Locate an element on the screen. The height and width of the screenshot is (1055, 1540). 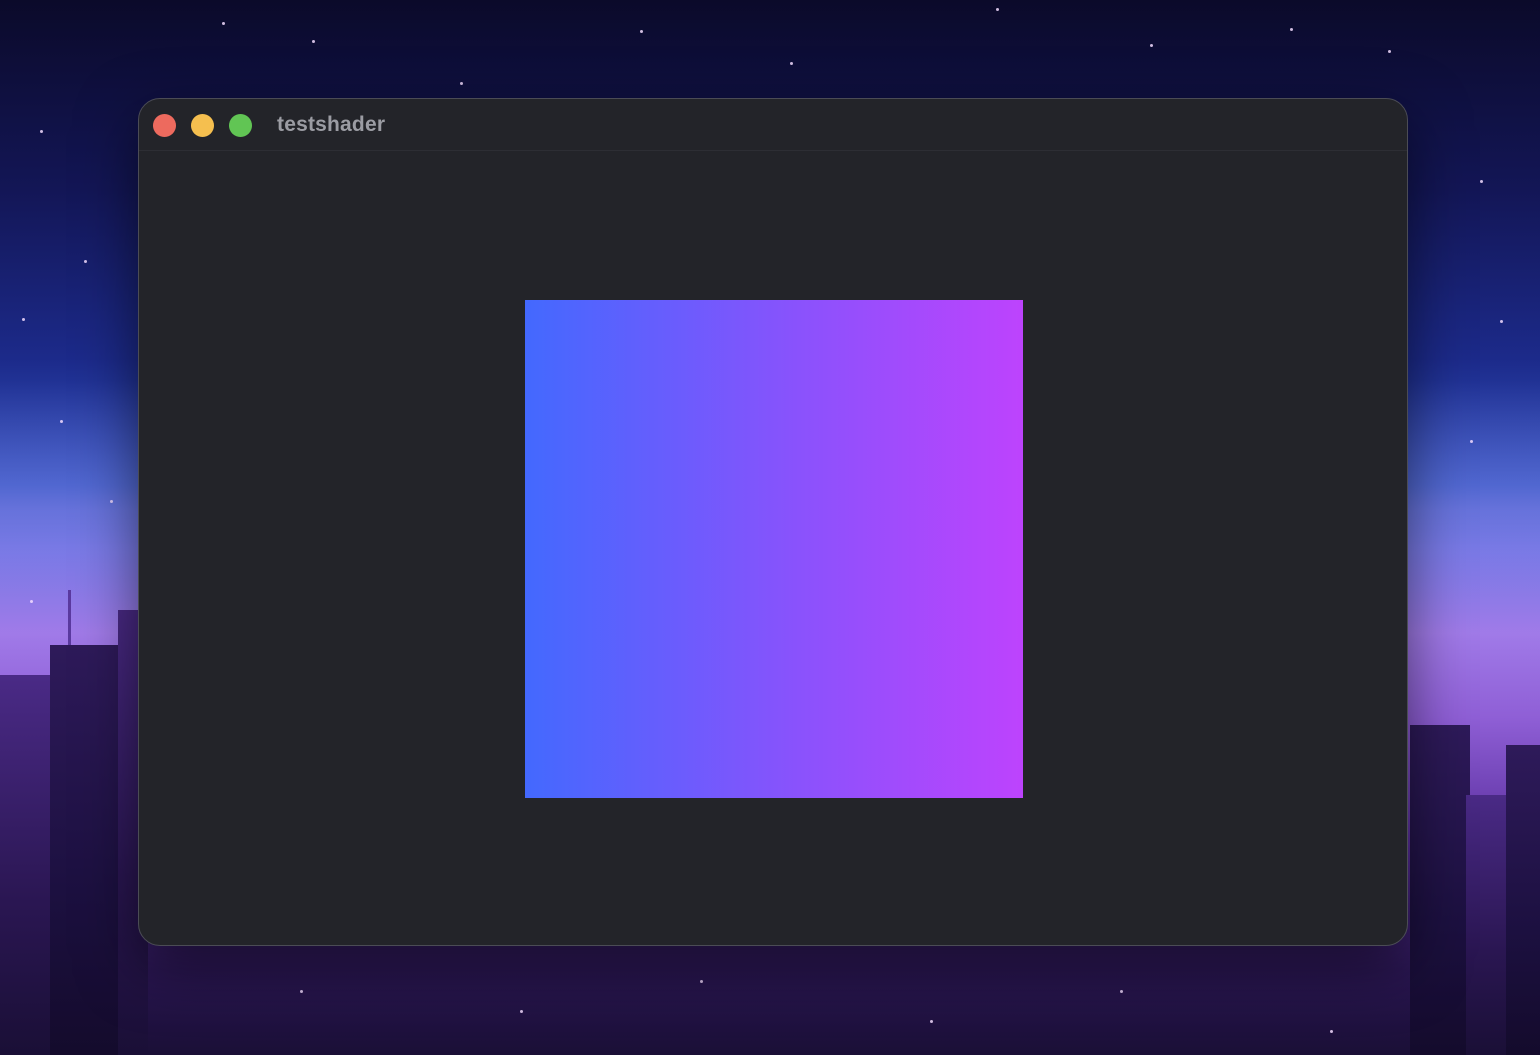
close-button is located at coordinates (164, 125).